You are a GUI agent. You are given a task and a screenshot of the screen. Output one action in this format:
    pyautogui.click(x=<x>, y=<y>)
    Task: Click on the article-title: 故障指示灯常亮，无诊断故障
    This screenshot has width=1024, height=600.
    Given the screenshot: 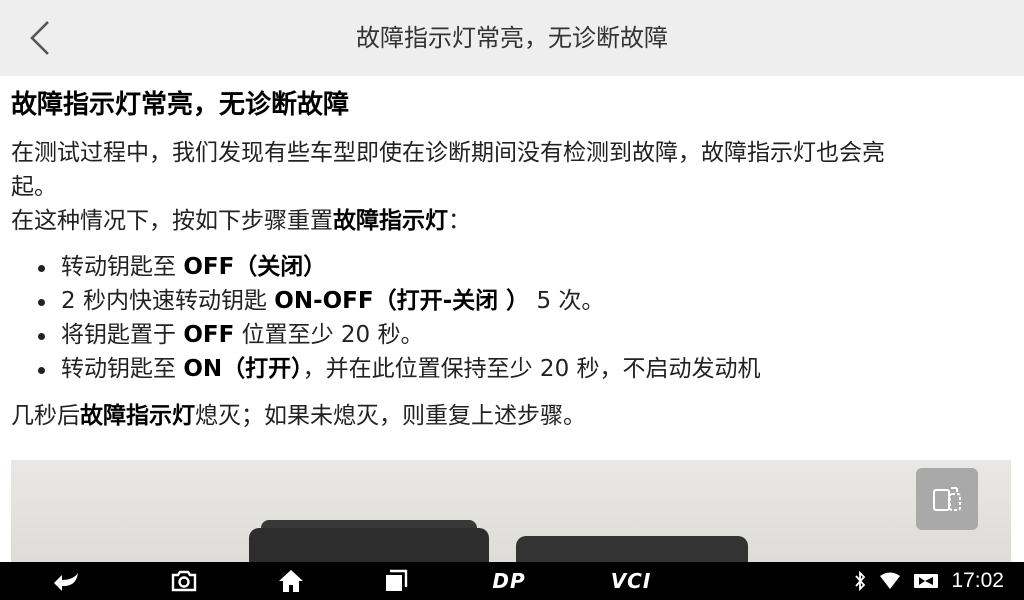 What is the action you would take?
    pyautogui.click(x=180, y=105)
    